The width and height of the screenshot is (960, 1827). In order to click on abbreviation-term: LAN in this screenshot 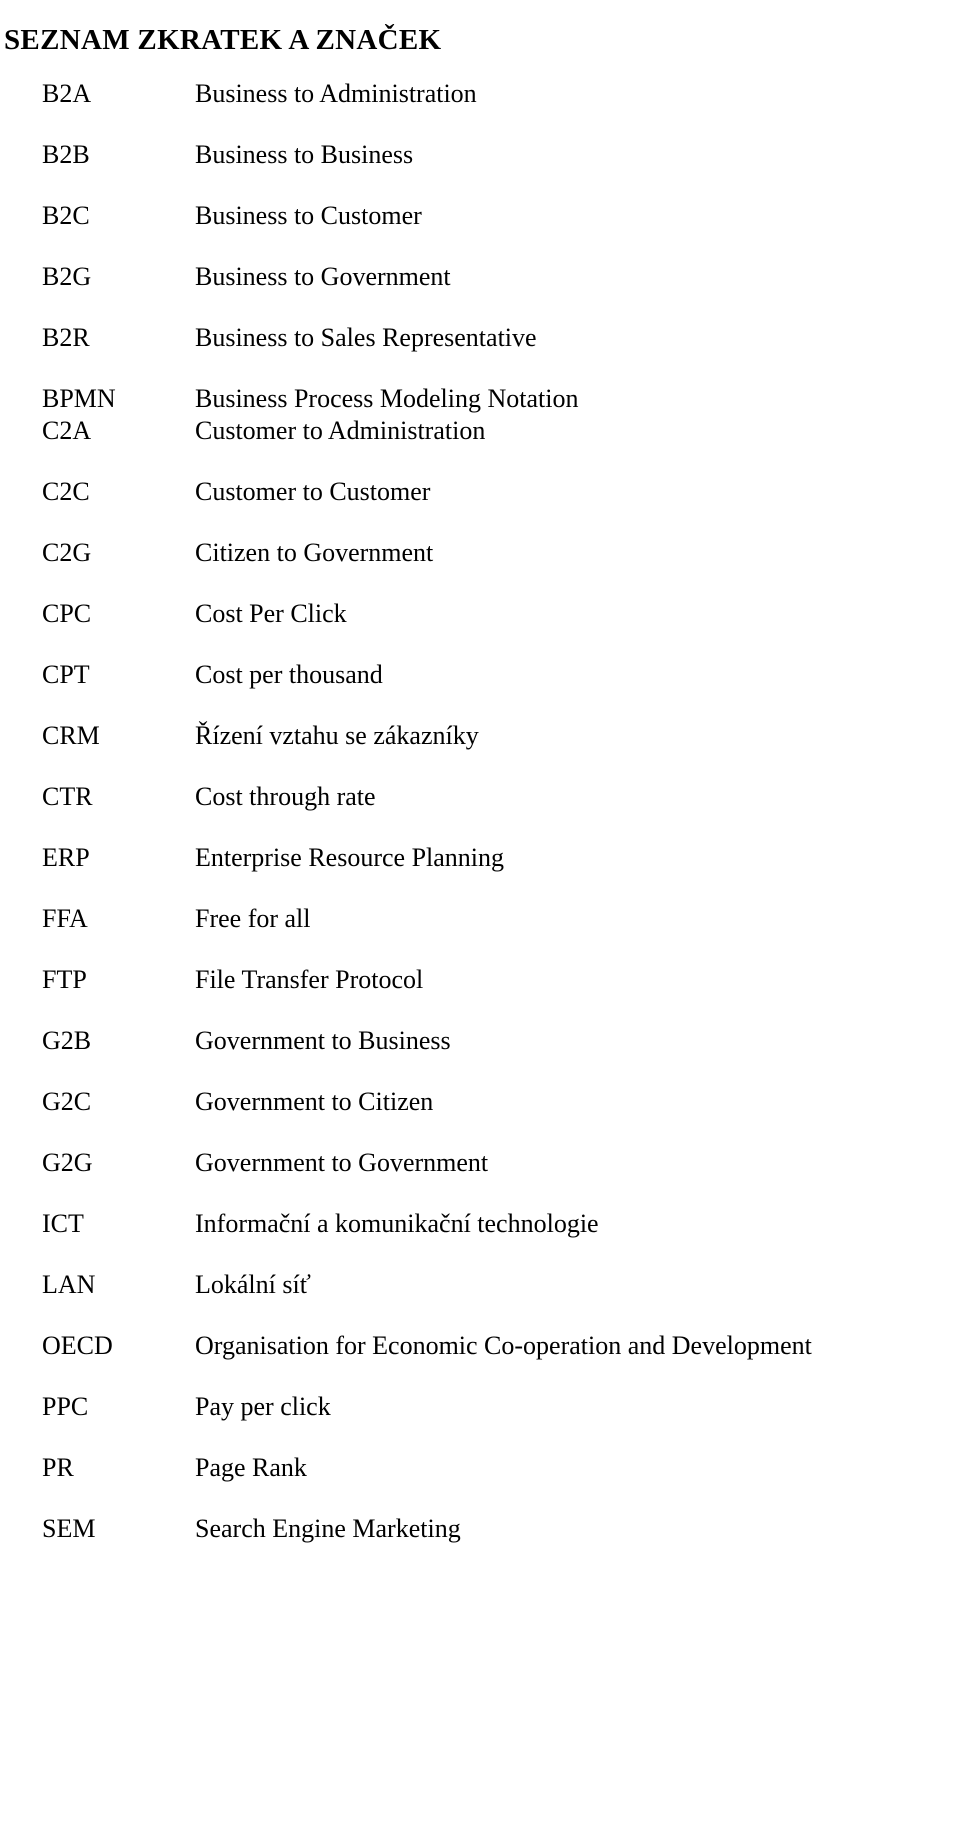, I will do `click(69, 1284)`.